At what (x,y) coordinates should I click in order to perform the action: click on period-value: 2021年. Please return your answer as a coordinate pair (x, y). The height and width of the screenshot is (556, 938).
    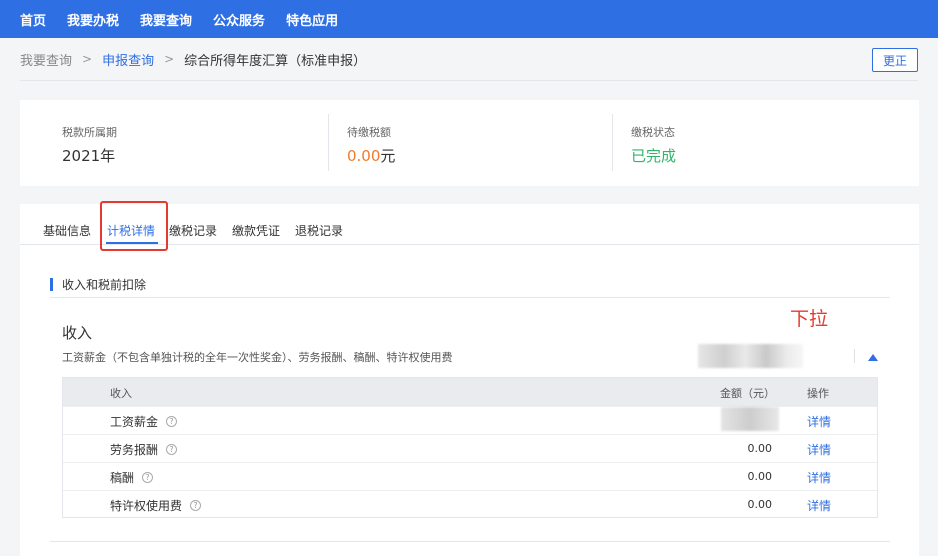
    Looking at the image, I should click on (89, 156).